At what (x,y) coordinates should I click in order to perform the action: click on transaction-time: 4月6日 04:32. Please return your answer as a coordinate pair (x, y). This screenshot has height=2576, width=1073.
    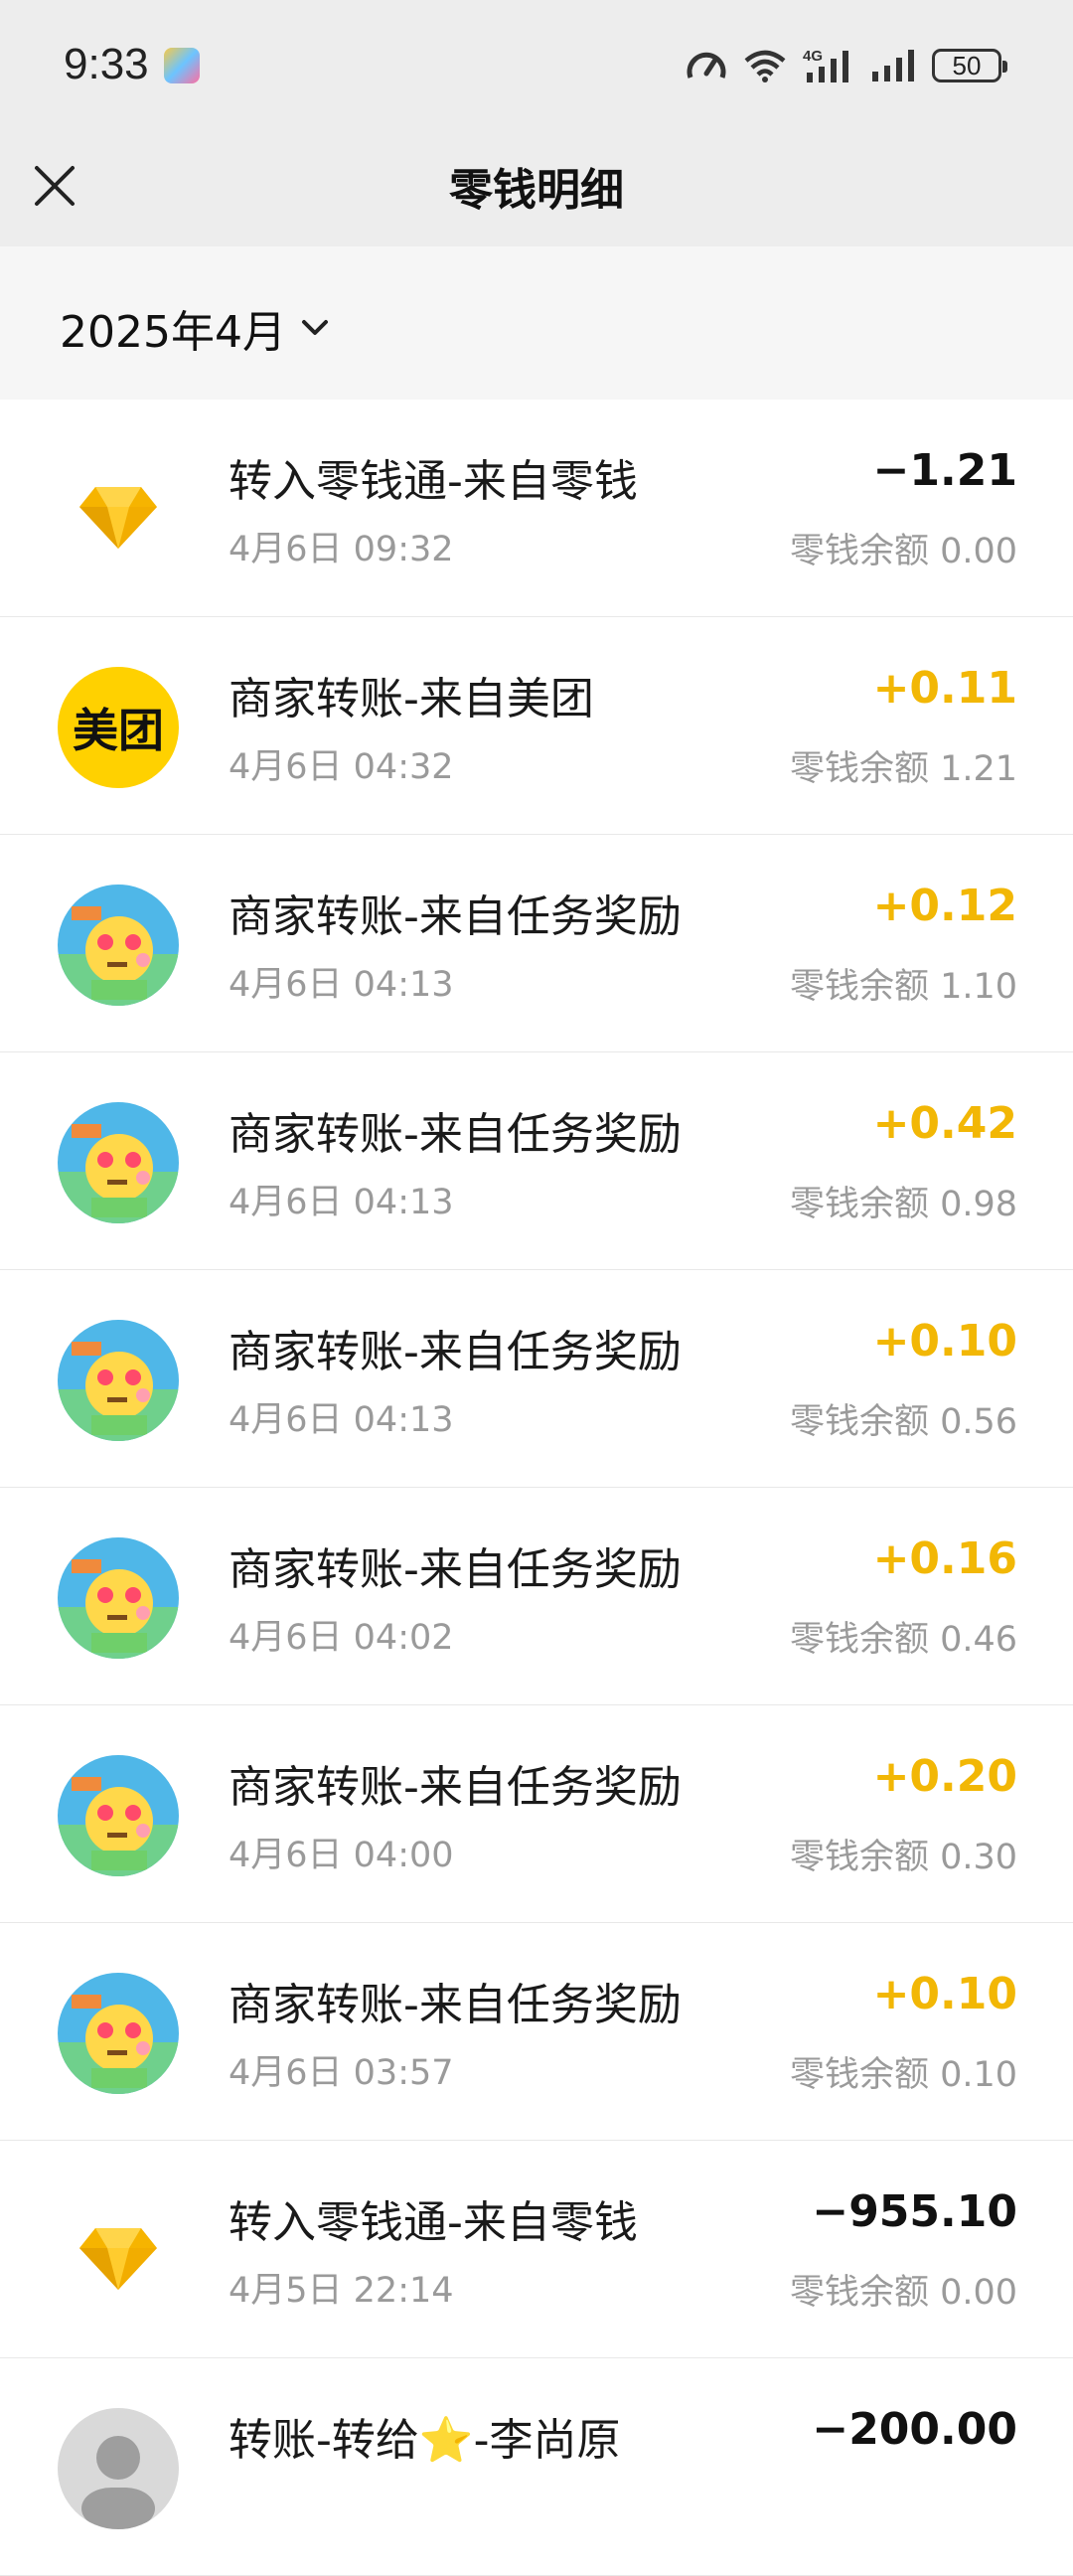
    Looking at the image, I should click on (341, 767).